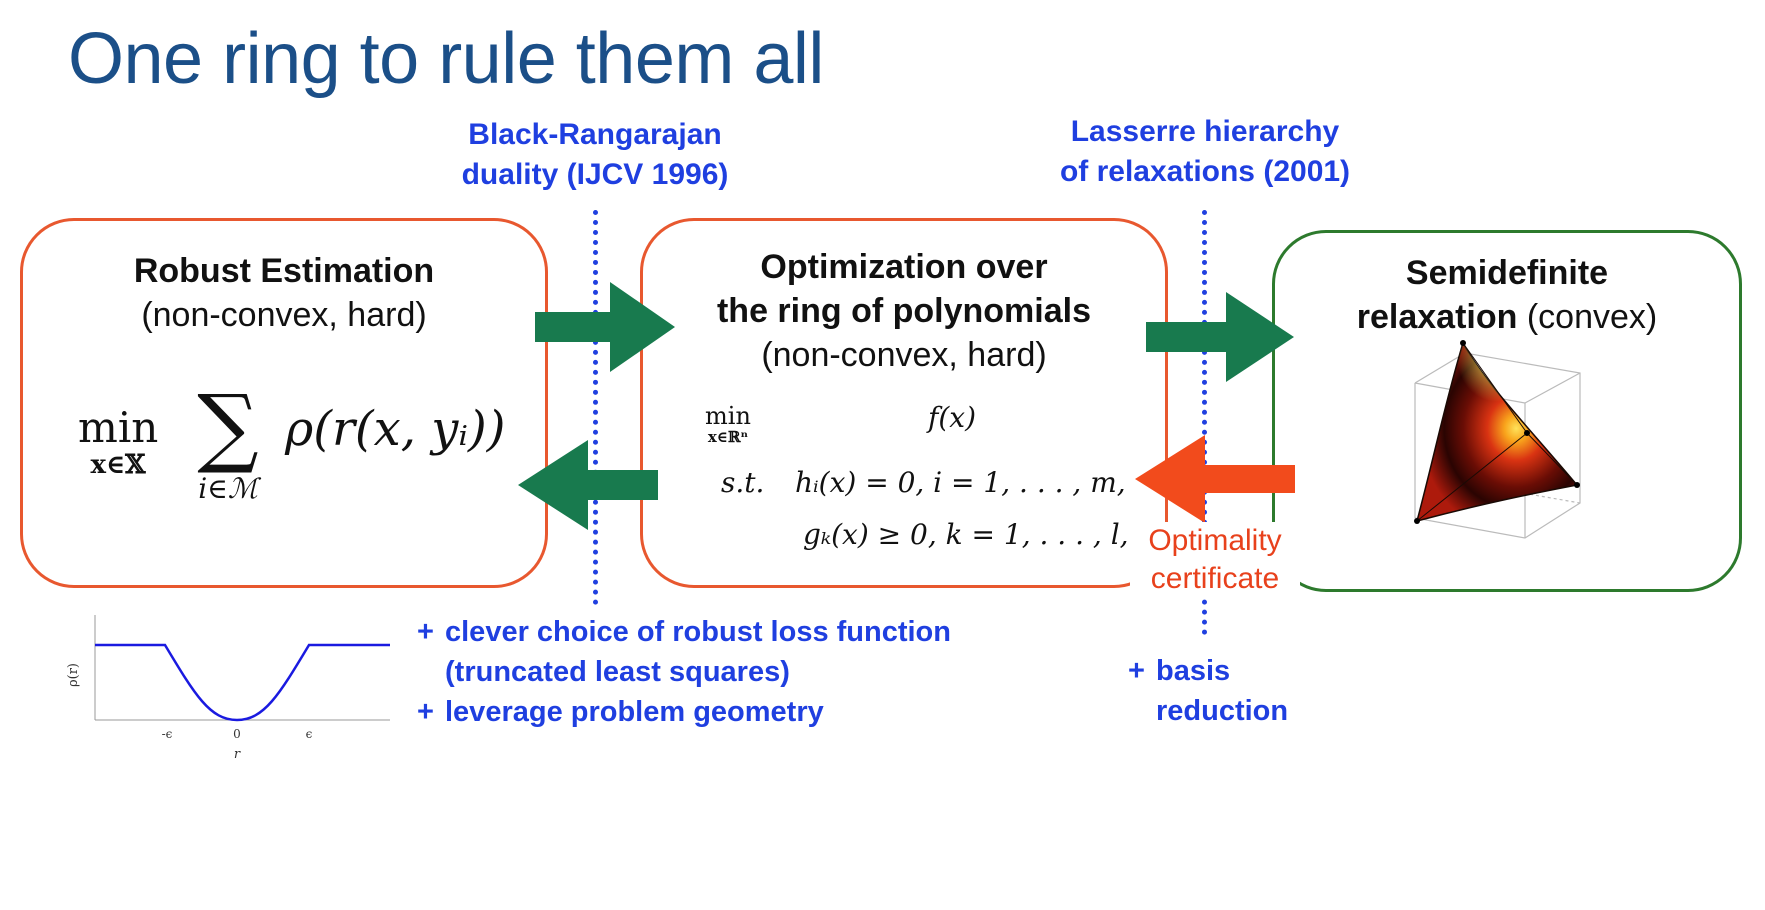 The height and width of the screenshot is (910, 1765). I want to click on plot-ylabel: ρ(r), so click(73, 675).